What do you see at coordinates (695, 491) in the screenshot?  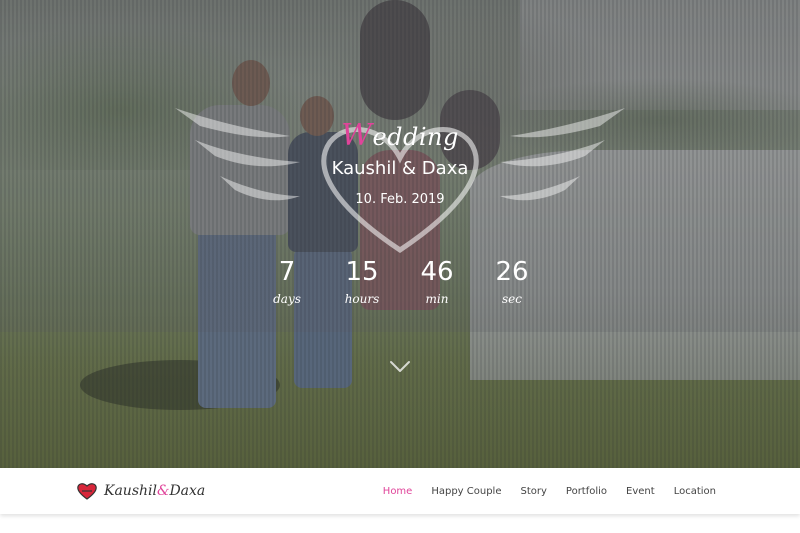 I see `nav-link-location: Location` at bounding box center [695, 491].